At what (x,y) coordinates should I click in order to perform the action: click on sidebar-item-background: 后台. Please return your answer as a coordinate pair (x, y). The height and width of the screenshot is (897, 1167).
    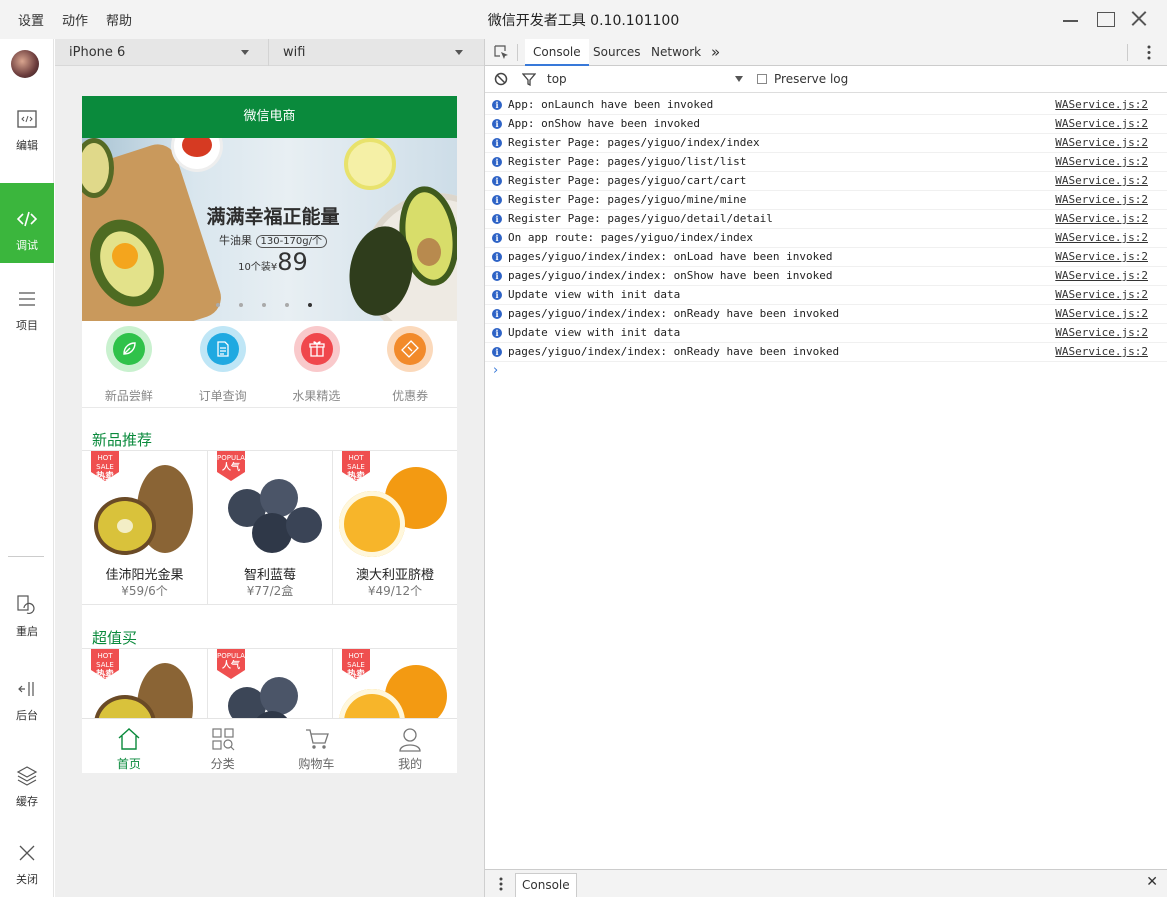
    Looking at the image, I should click on (27, 693).